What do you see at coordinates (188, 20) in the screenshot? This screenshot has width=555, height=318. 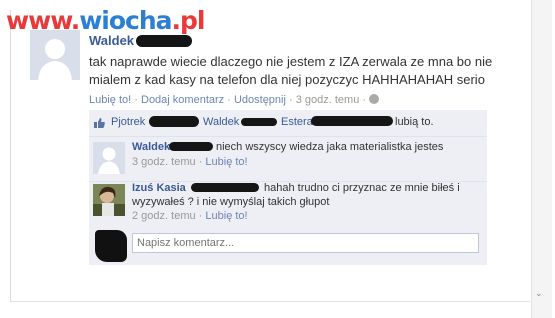 I see `watermark-part3: .pl` at bounding box center [188, 20].